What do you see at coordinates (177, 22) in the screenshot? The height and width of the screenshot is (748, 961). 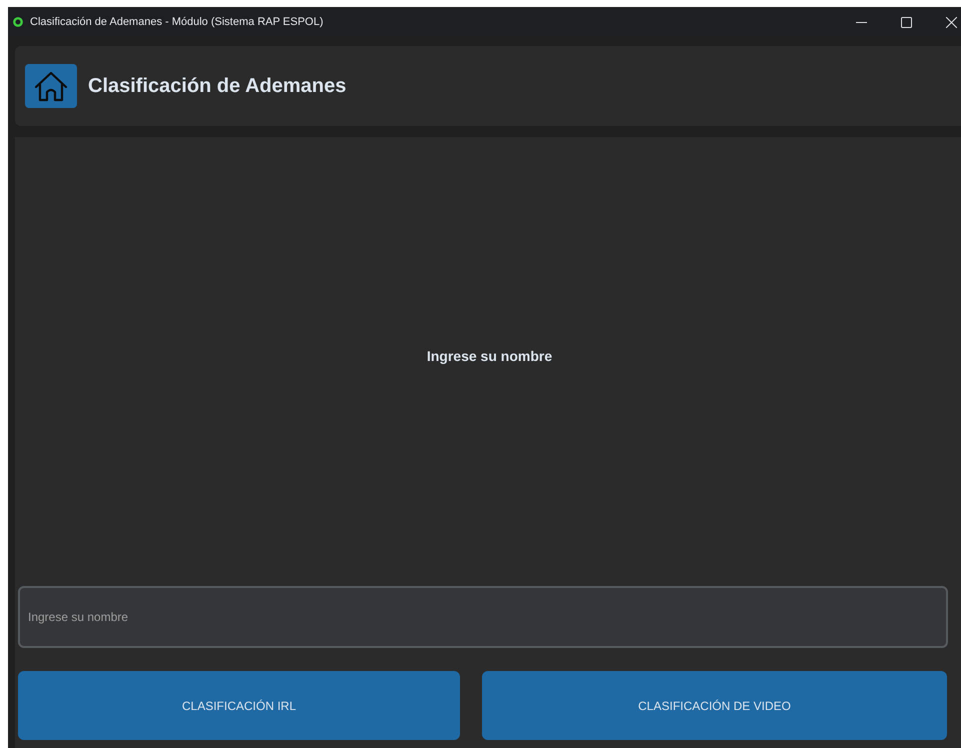 I see `window-title: Clasificación de Ademanes - Módulo (Sistema RAP ESPOL)` at bounding box center [177, 22].